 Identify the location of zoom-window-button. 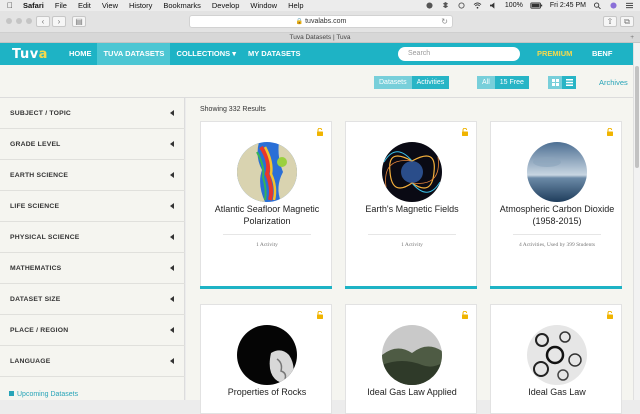
(29, 21).